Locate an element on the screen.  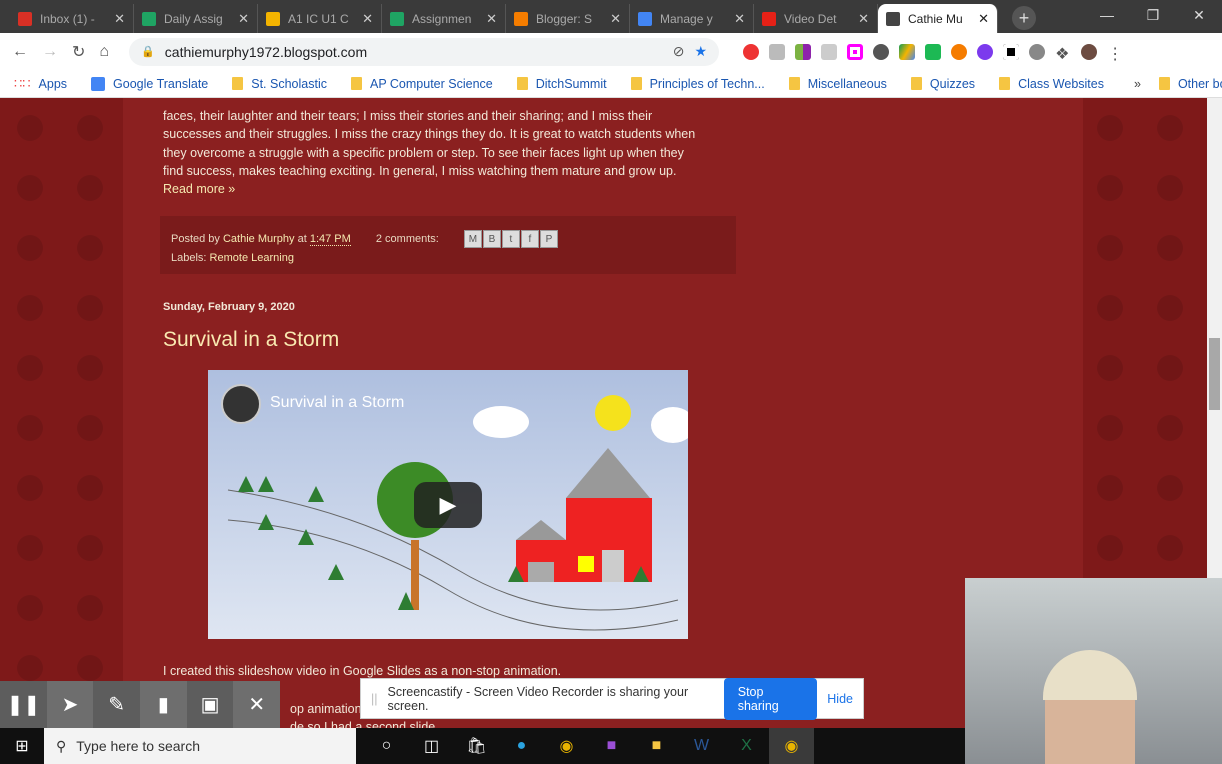
puzzle-extensions-icon: ❖ is located at coordinates (1063, 53).